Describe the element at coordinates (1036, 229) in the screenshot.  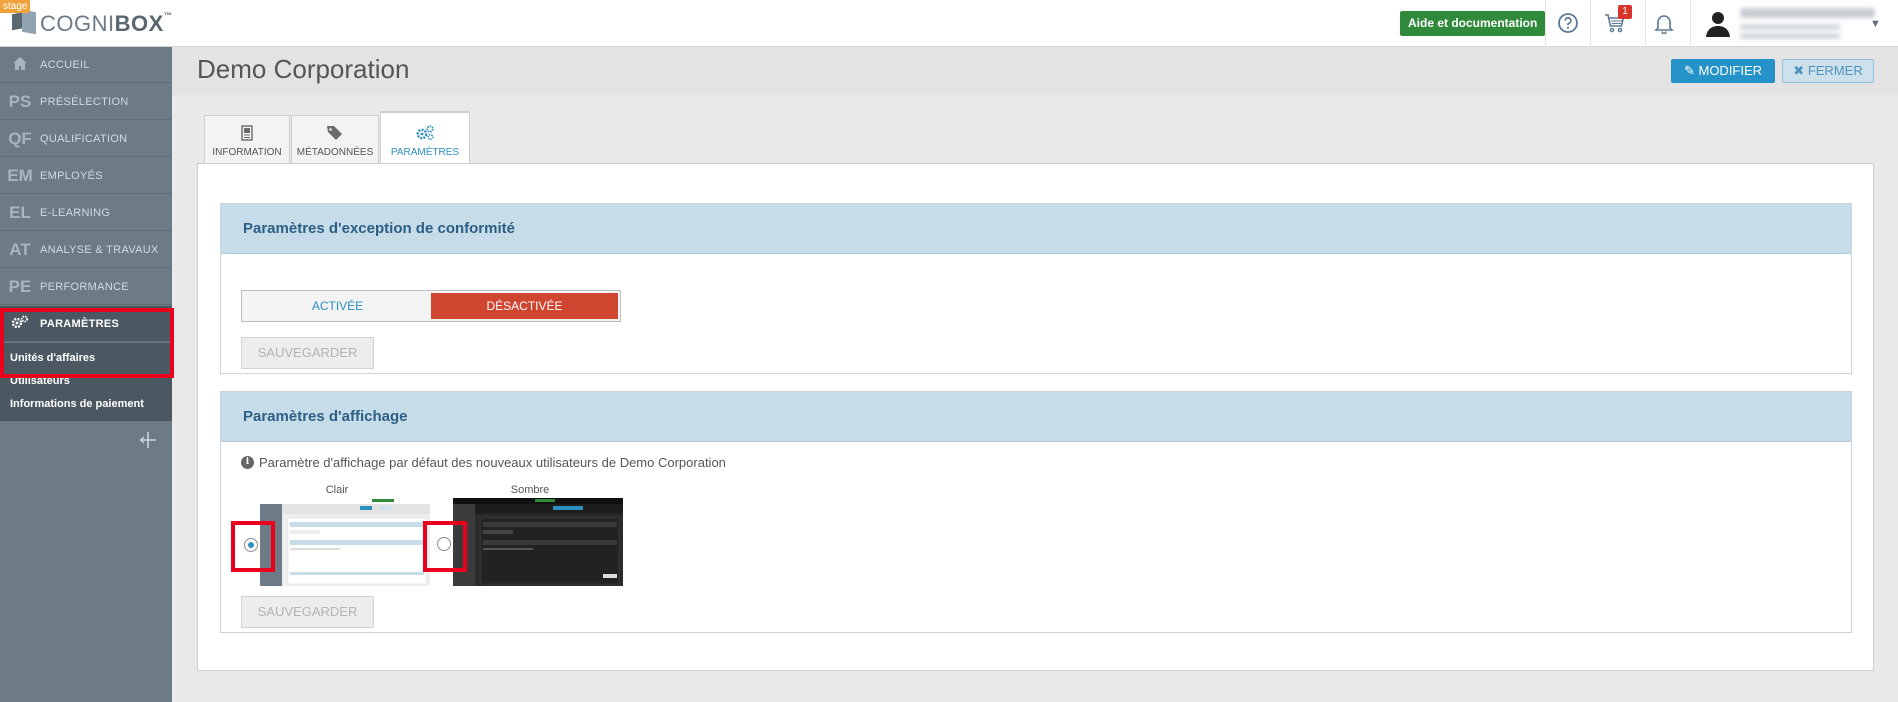
I see `compliance-section-title: Paramètres d'exception de conformité` at that location.